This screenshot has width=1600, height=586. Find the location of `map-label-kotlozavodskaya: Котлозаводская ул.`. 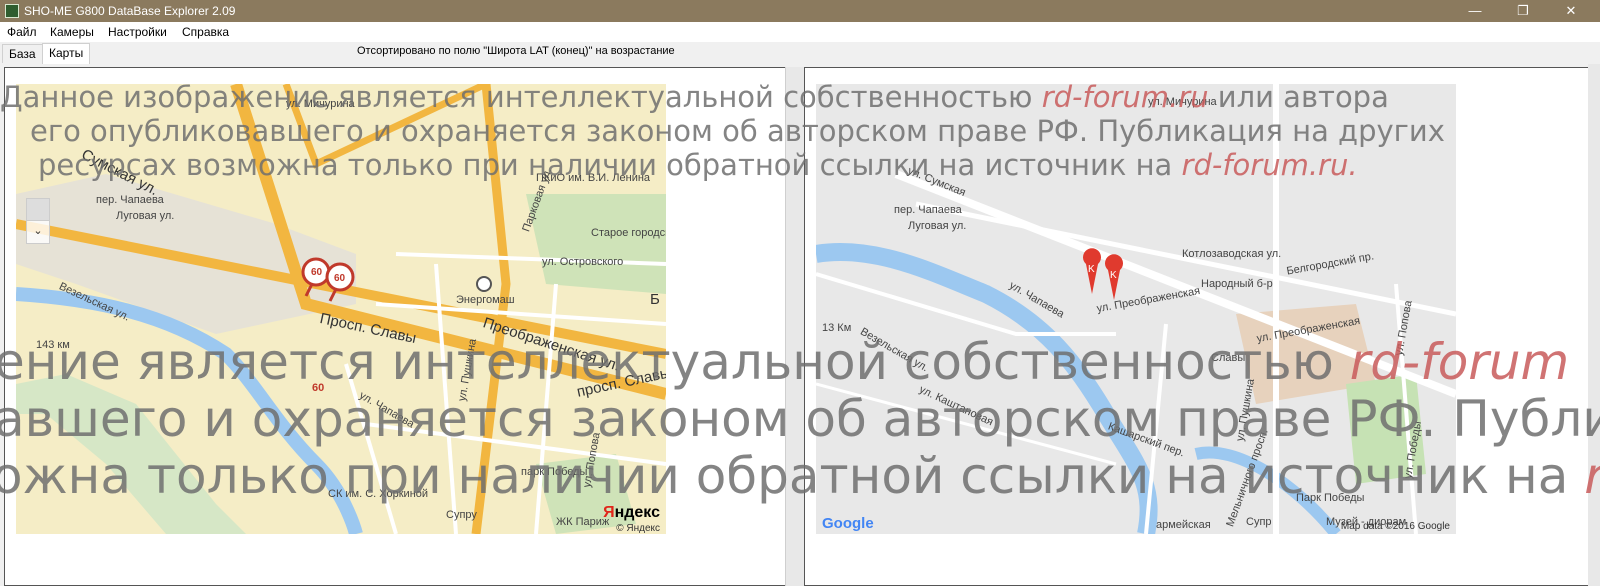

map-label-kotlozavodskaya: Котлозаводская ул. is located at coordinates (1232, 254).